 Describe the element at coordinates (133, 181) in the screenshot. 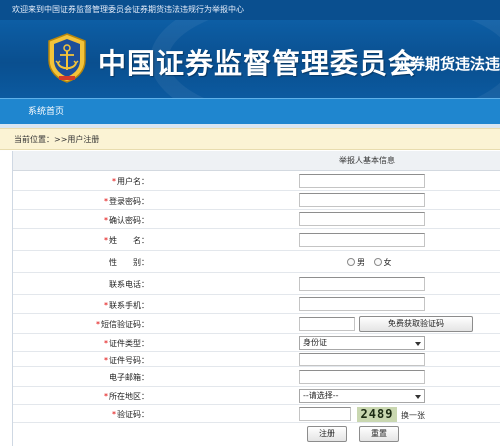

I see `label-username: 用户名：` at that location.